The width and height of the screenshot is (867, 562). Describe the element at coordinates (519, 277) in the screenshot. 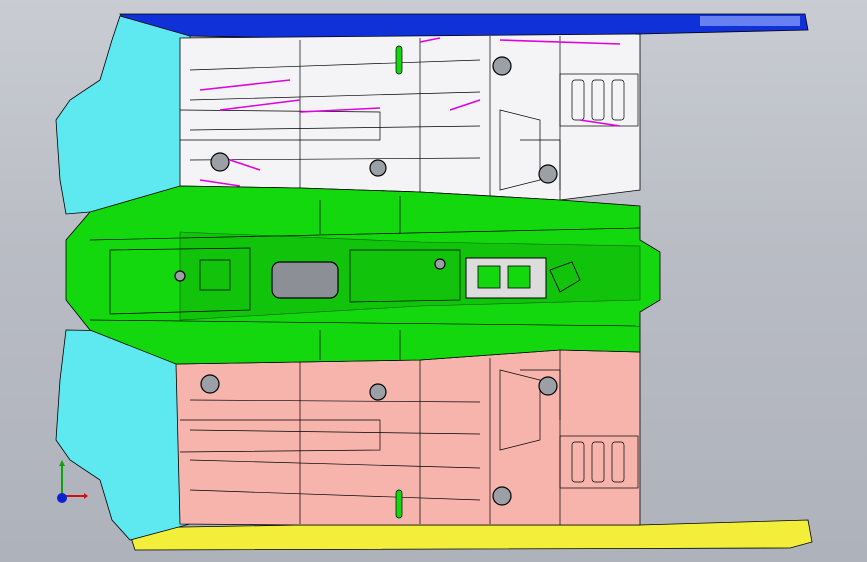

I see `bracket-slot-right` at that location.